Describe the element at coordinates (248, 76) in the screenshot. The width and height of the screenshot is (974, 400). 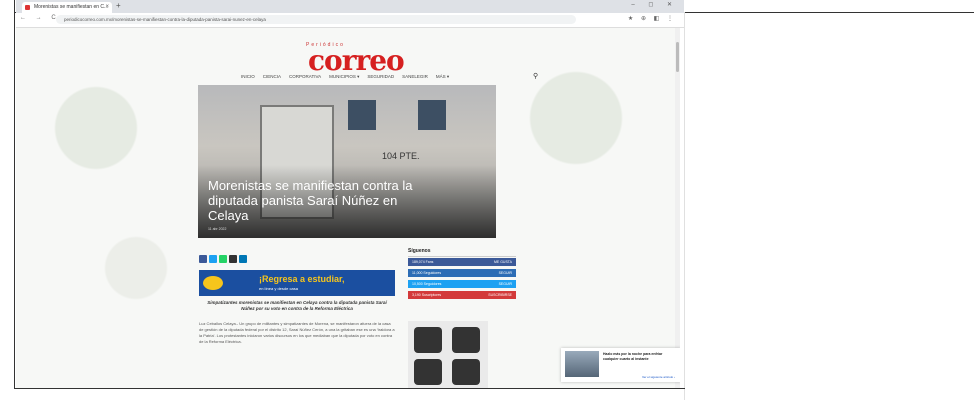
I see `menu-item: INICIO` at that location.